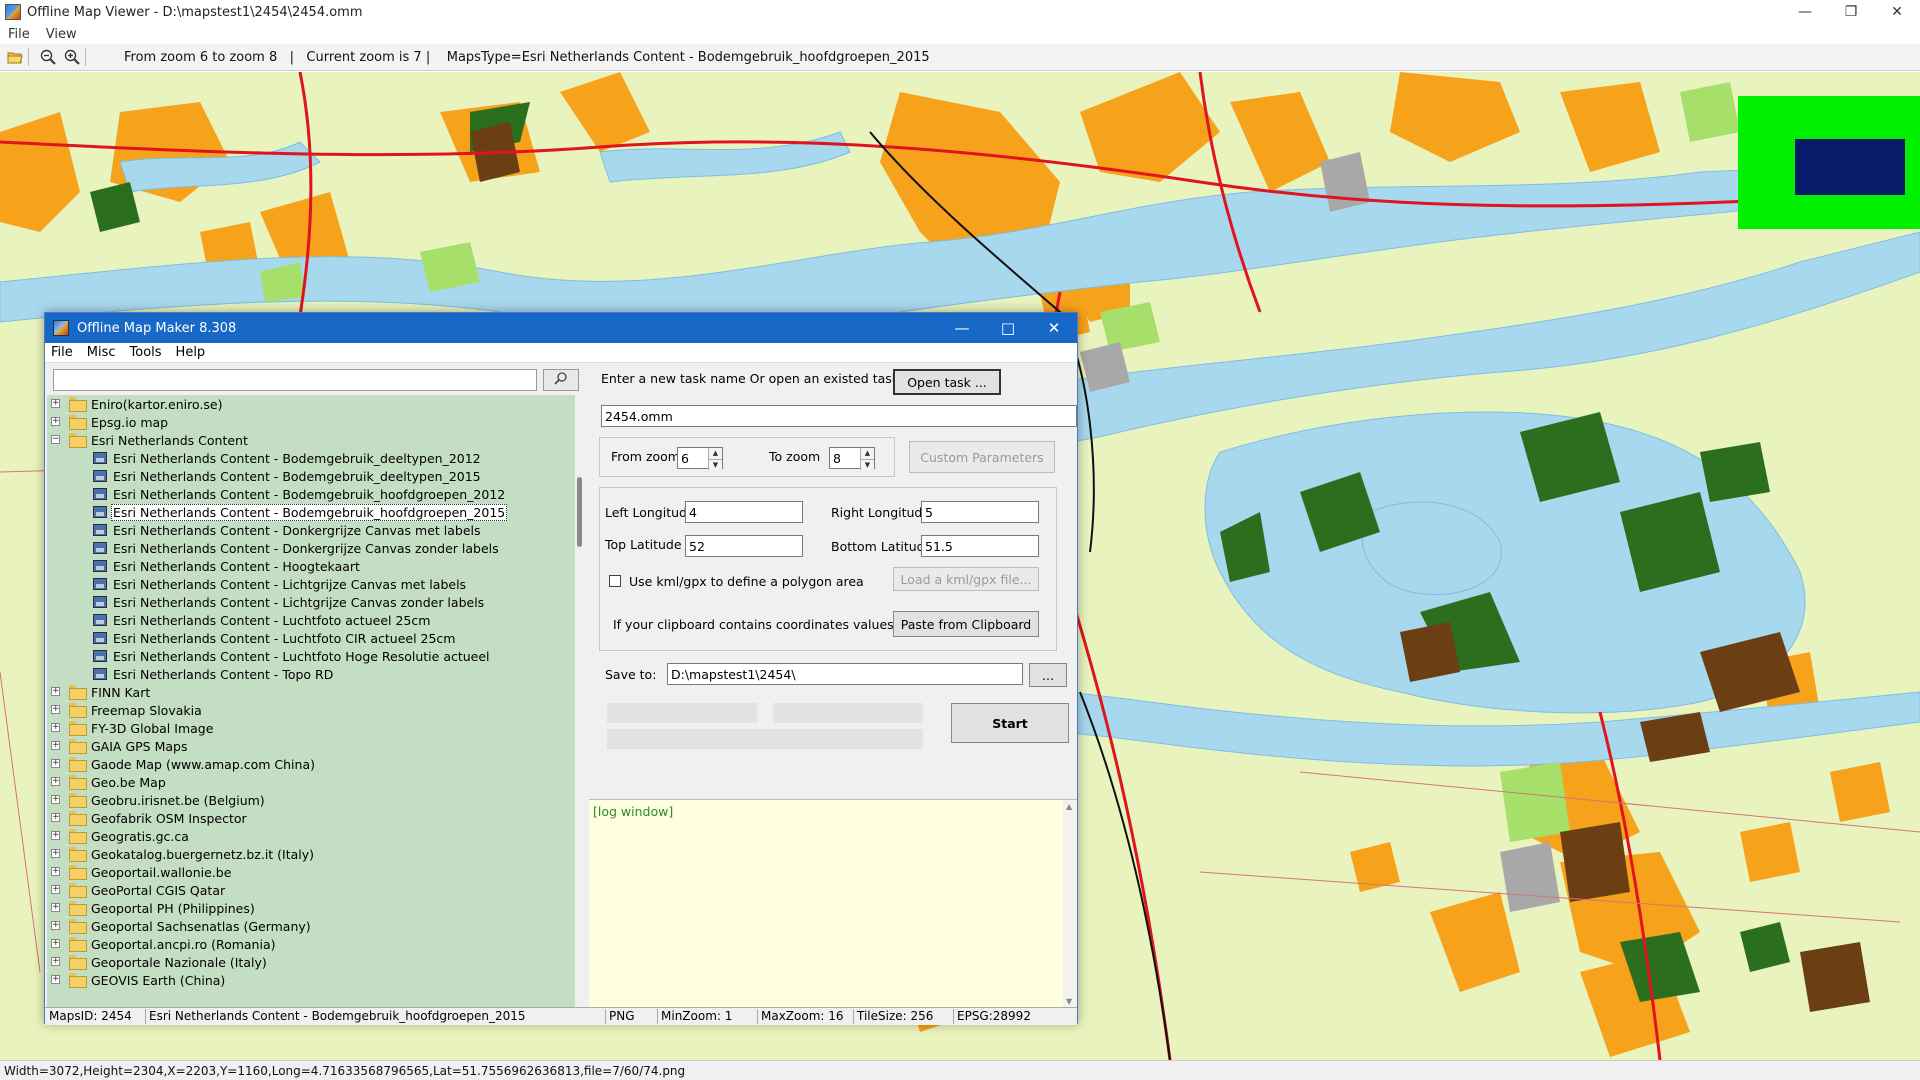 The image size is (1920, 1080). What do you see at coordinates (833, 903) in the screenshot?
I see `log-window: [log window] ▲ ▼` at bounding box center [833, 903].